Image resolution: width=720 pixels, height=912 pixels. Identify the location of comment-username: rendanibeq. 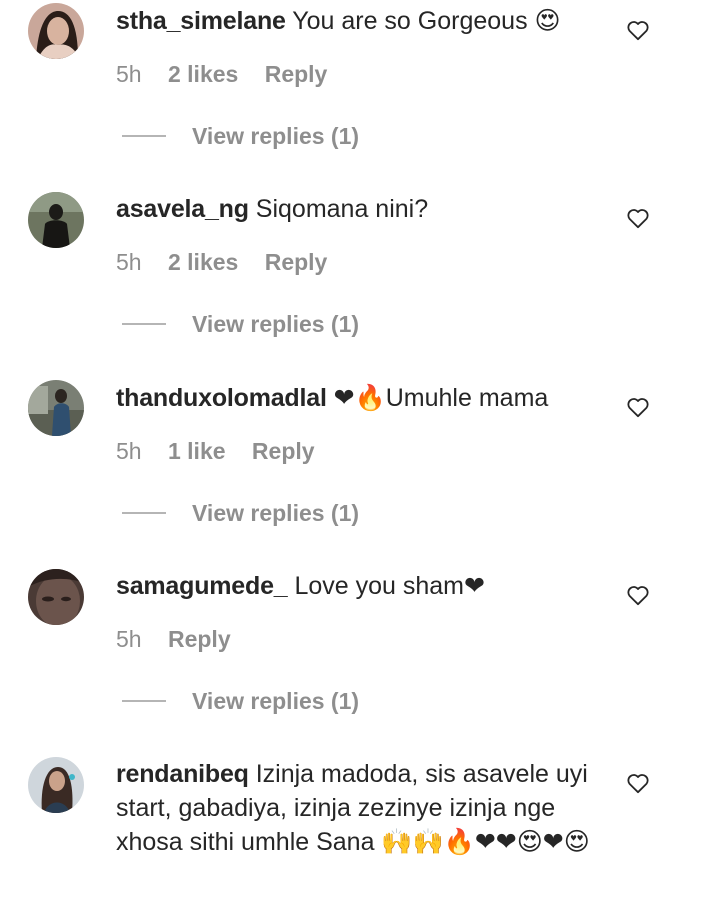
(182, 774).